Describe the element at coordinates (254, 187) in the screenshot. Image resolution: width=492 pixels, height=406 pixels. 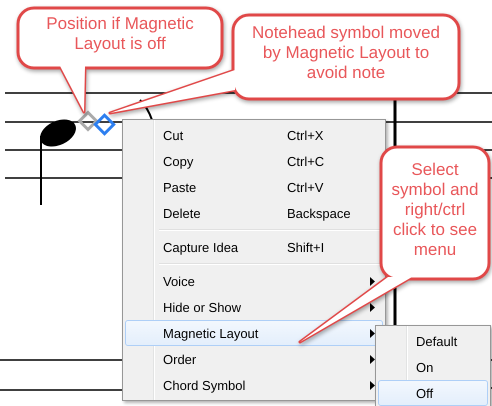
I see `menu-item: Paste Ctrl+V` at that location.